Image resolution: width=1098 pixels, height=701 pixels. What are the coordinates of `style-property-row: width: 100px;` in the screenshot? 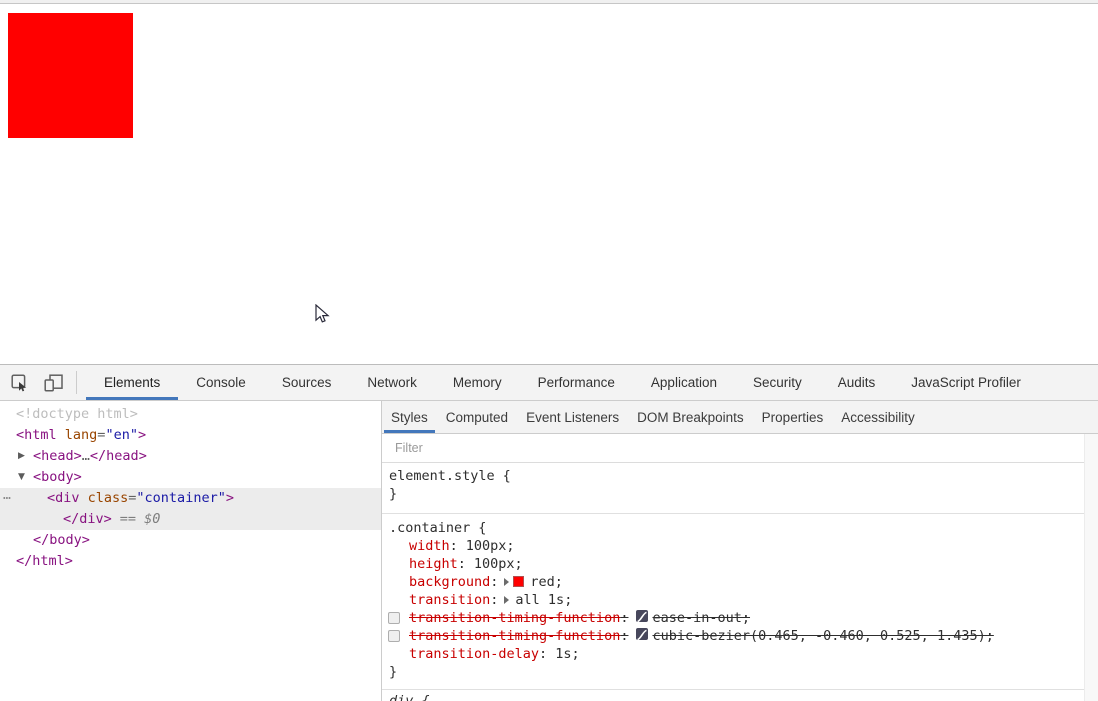 It's located at (747, 546).